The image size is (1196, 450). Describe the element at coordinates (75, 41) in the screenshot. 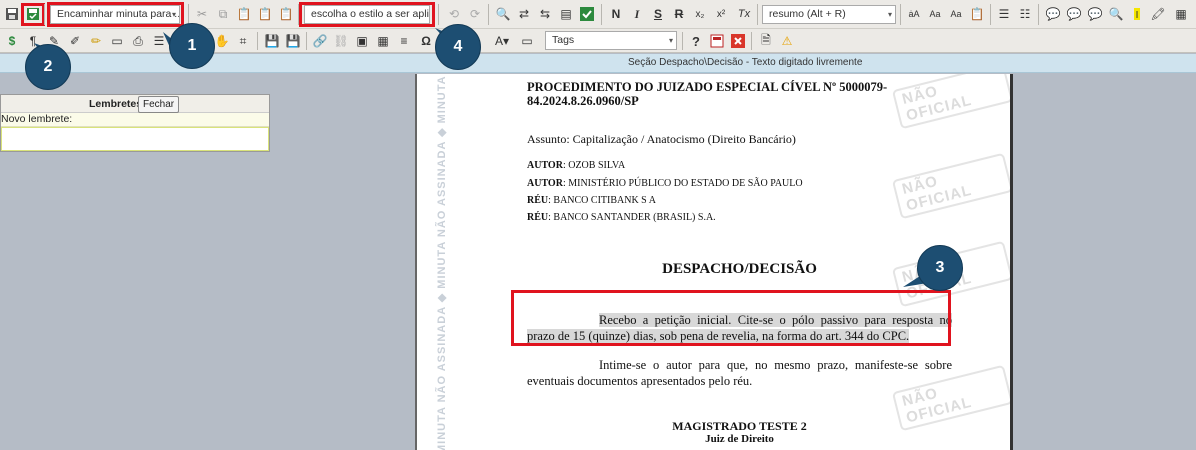

I see `edit-blue-icon: ✐` at that location.